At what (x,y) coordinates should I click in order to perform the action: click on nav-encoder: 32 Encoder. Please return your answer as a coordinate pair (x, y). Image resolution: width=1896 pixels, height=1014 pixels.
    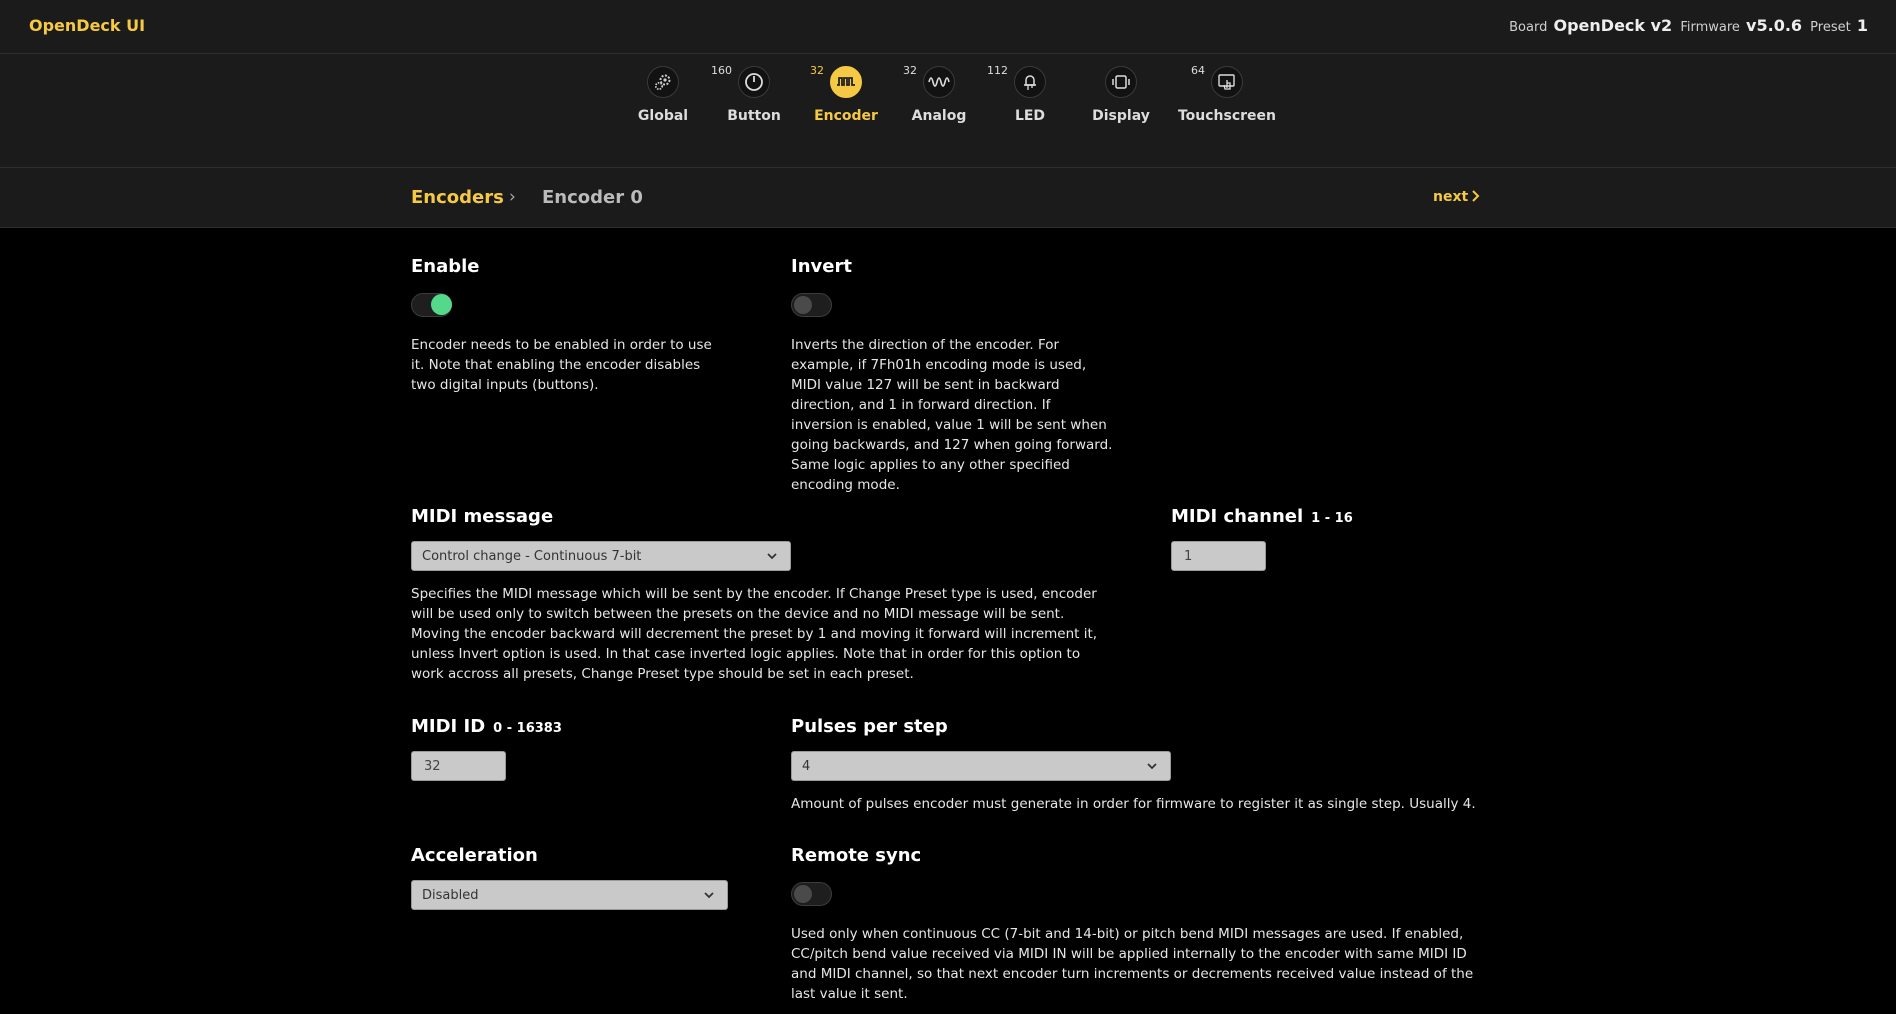
    Looking at the image, I should click on (846, 94).